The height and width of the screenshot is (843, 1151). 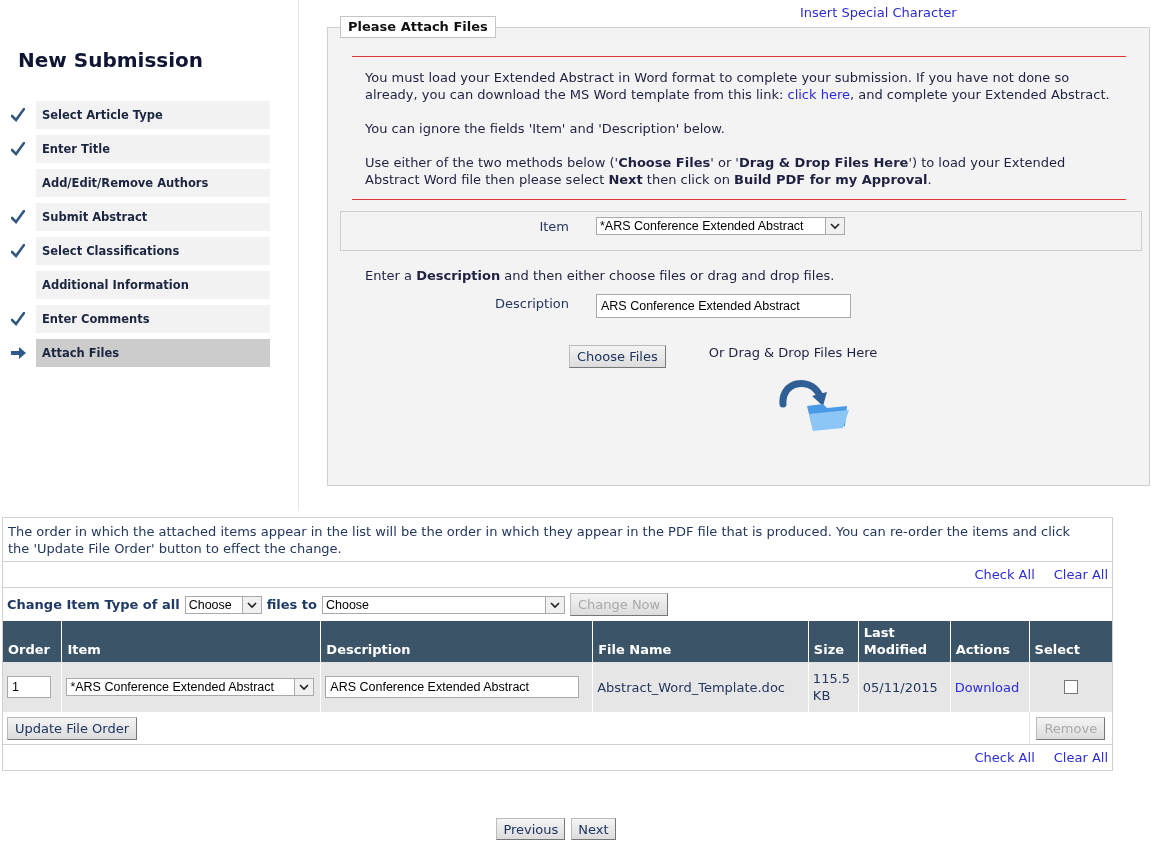 What do you see at coordinates (738, 86) in the screenshot?
I see `instruction-text: You must load your Extended Abstract in Word format to complete your submission. If you have not done so already, you can download the MS Word template from this link: click here, and complete your Extended Abstract.` at bounding box center [738, 86].